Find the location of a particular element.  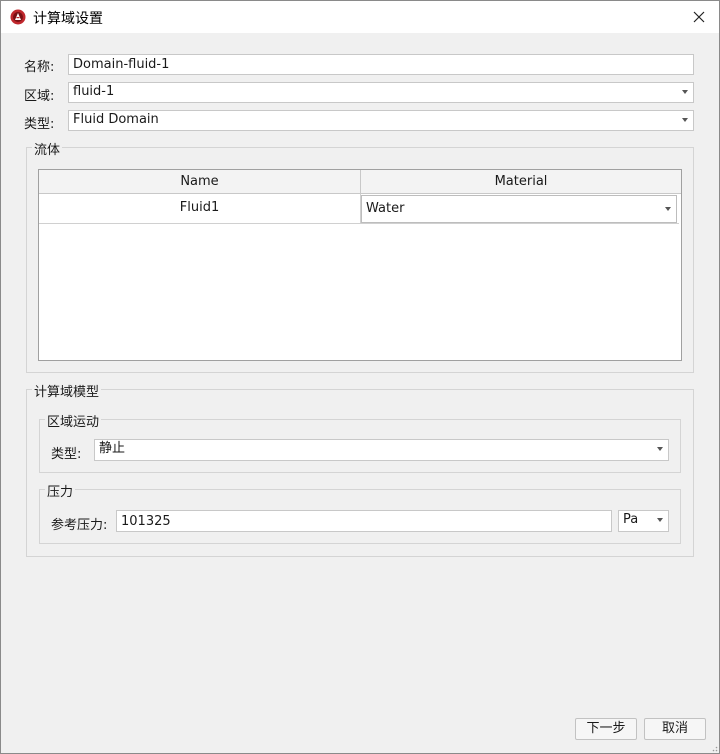

title-bar: 计算域设置 is located at coordinates (360, 17).